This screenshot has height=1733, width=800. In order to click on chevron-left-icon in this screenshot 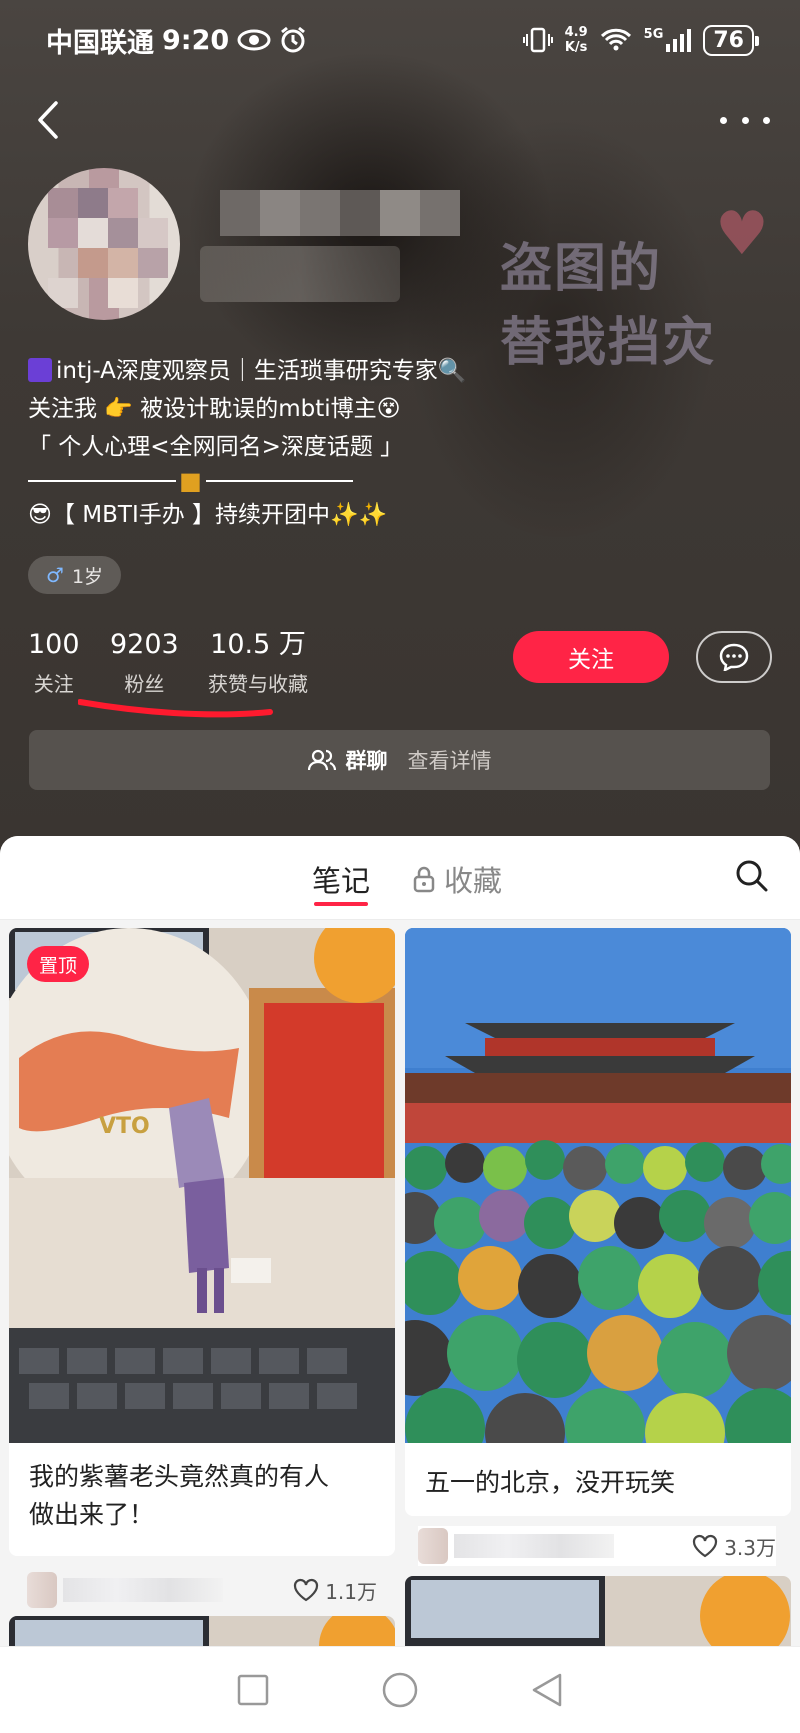, I will do `click(48, 120)`.